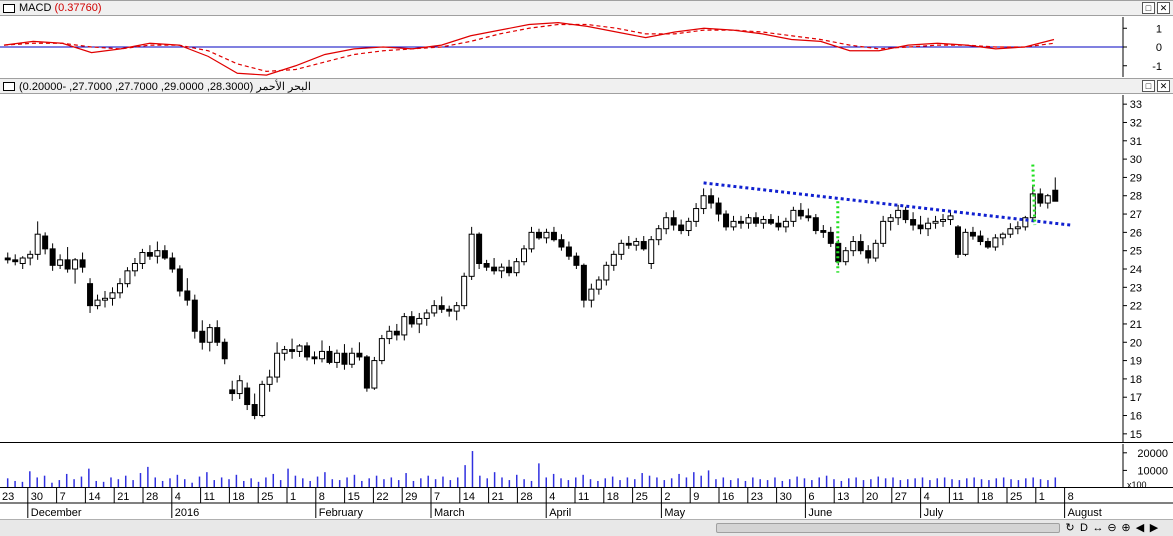 The height and width of the screenshot is (536, 1173). I want to click on day-tick-label: 14, so click(469, 497).